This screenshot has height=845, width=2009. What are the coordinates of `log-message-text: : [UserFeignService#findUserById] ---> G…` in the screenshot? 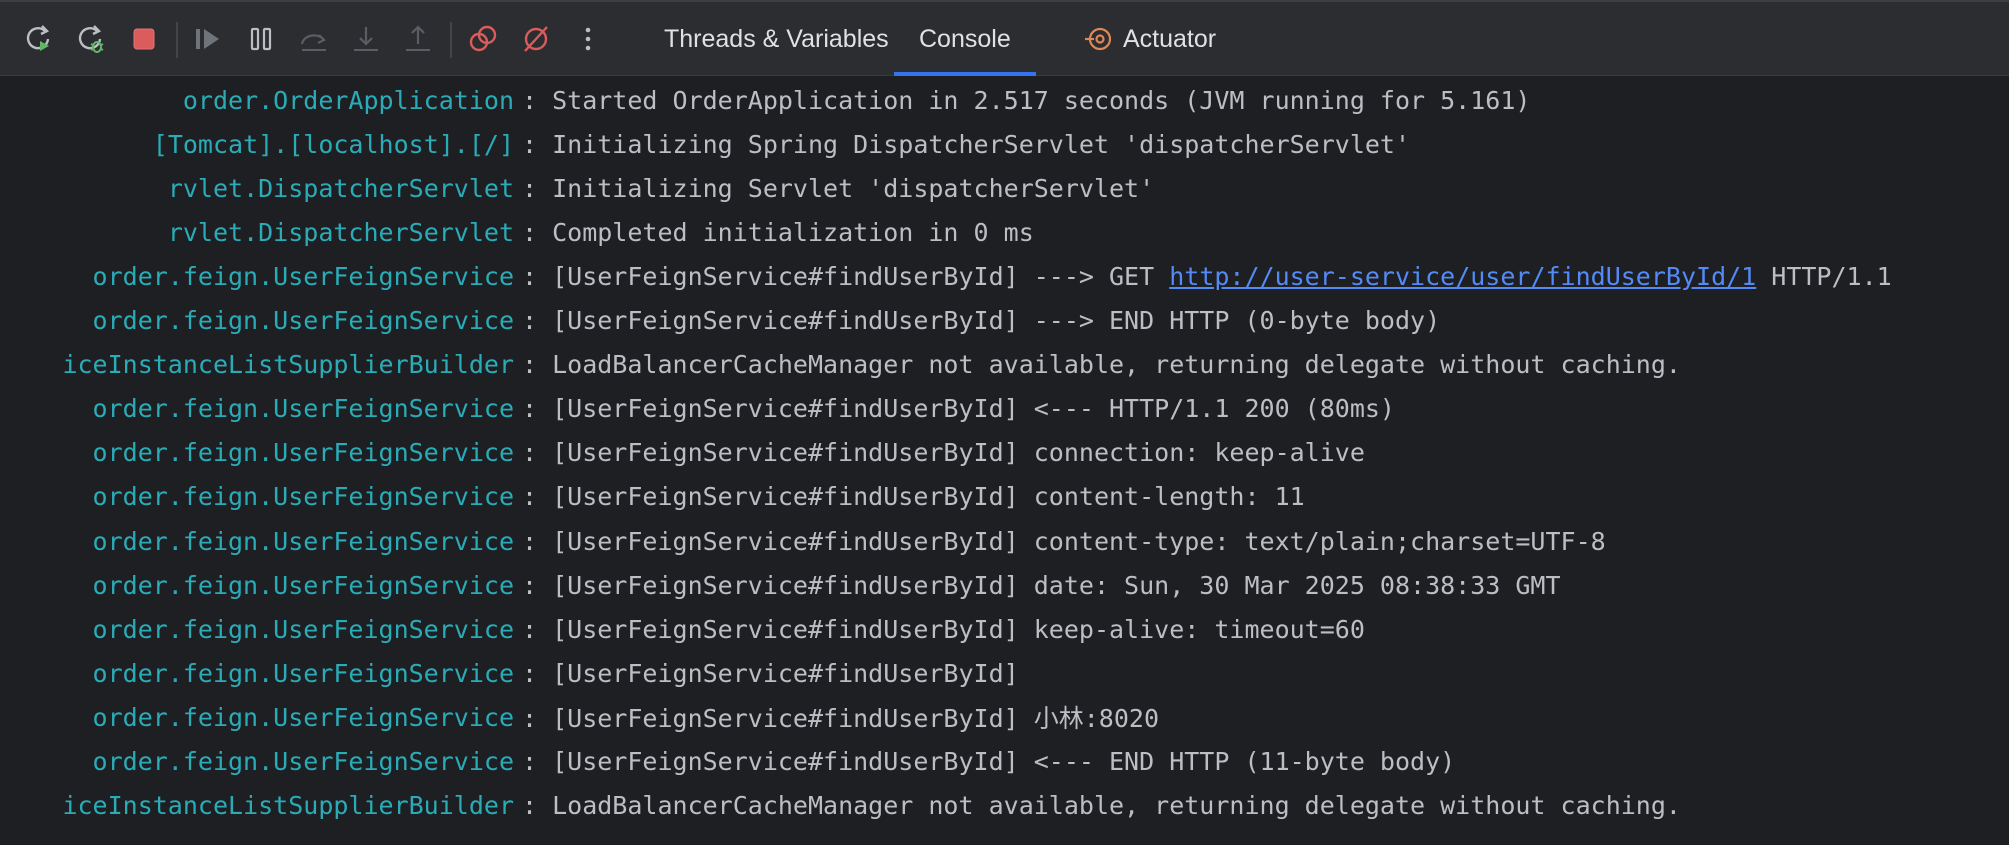 It's located at (846, 276).